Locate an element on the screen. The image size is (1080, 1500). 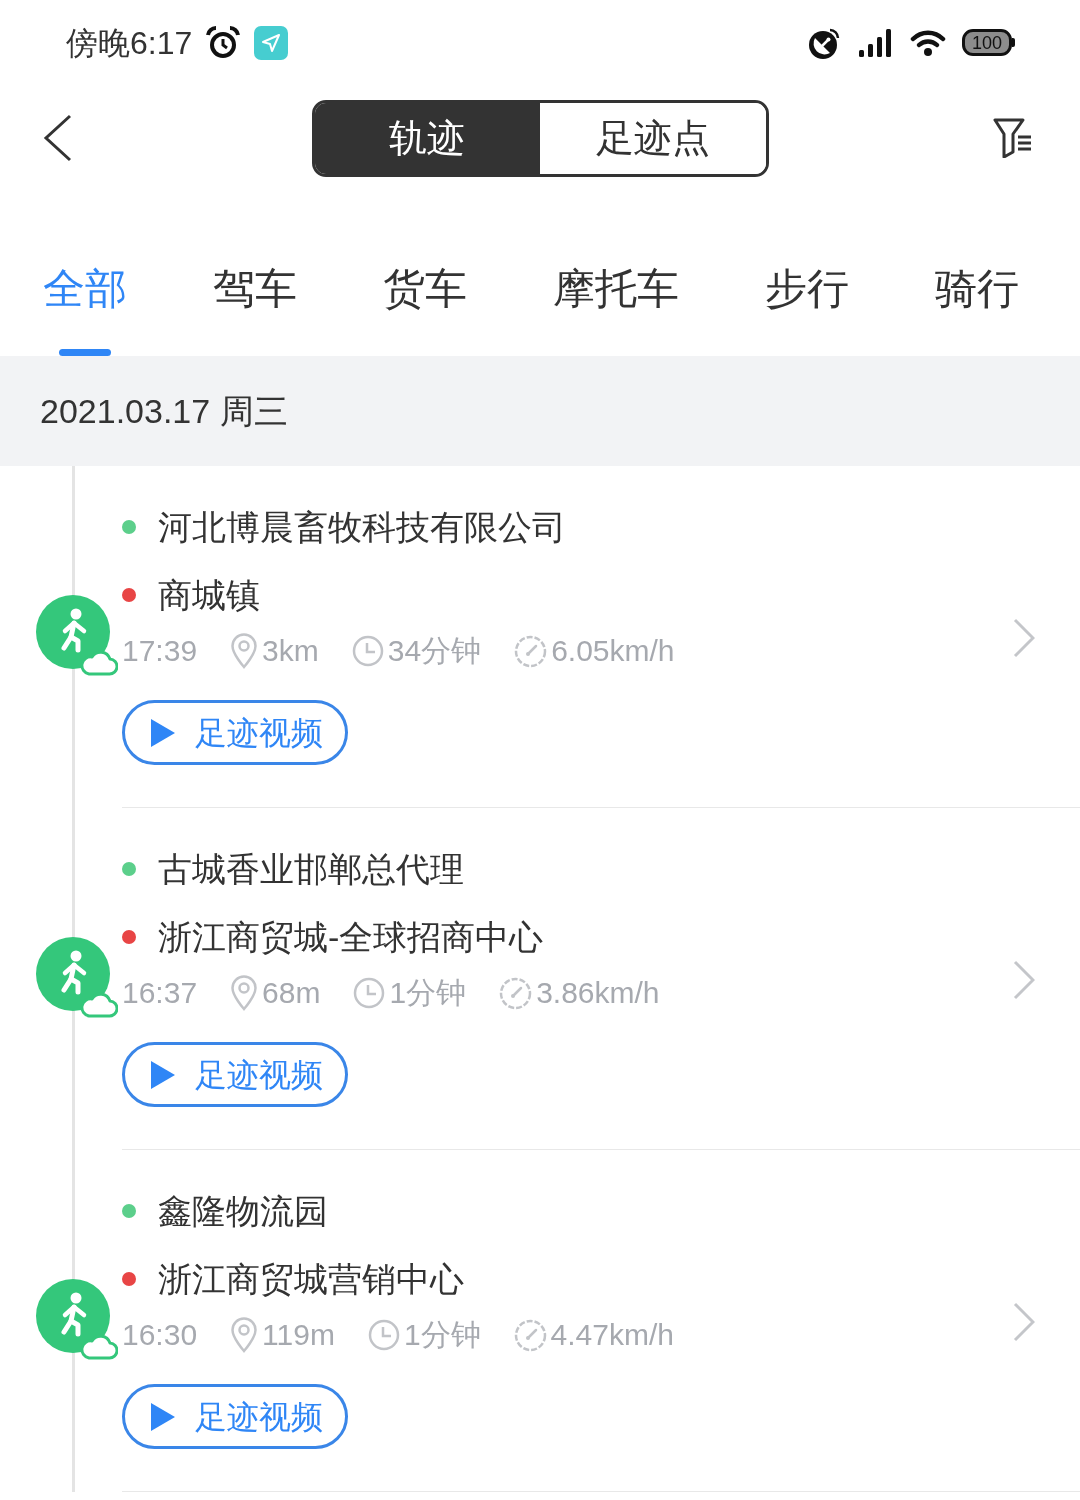
trip-duration: 34分钟 is located at coordinates (434, 651).